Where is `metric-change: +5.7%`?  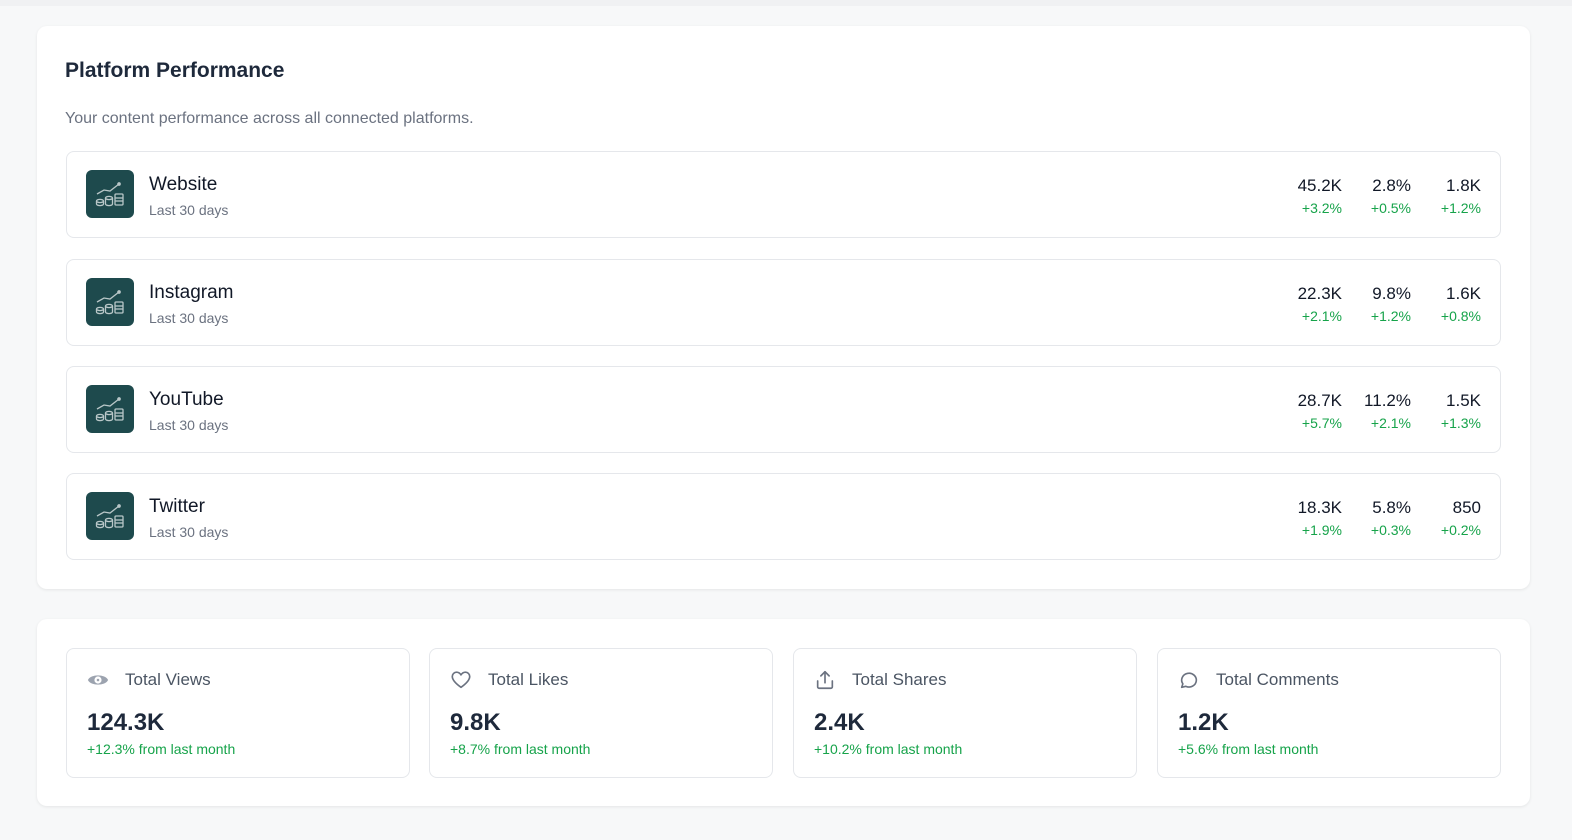 metric-change: +5.7% is located at coordinates (1321, 423).